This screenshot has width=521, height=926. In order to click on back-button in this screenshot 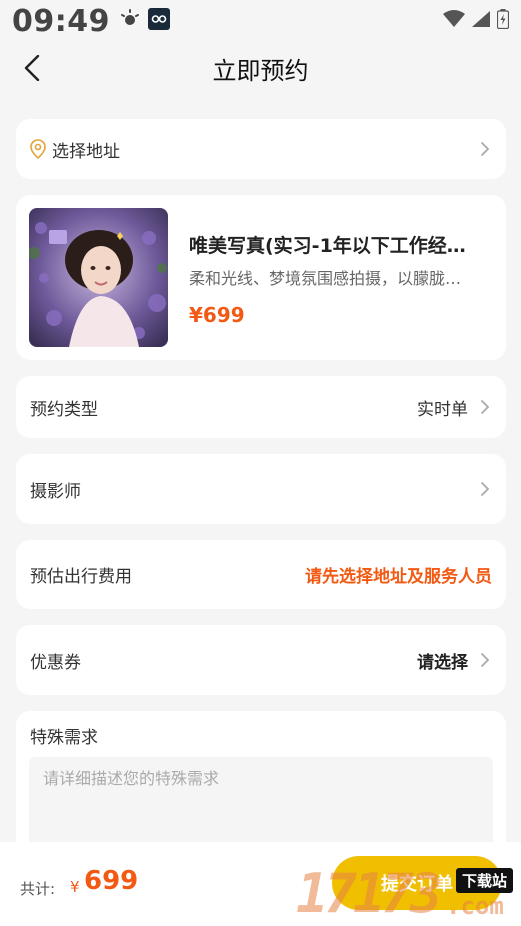, I will do `click(32, 68)`.